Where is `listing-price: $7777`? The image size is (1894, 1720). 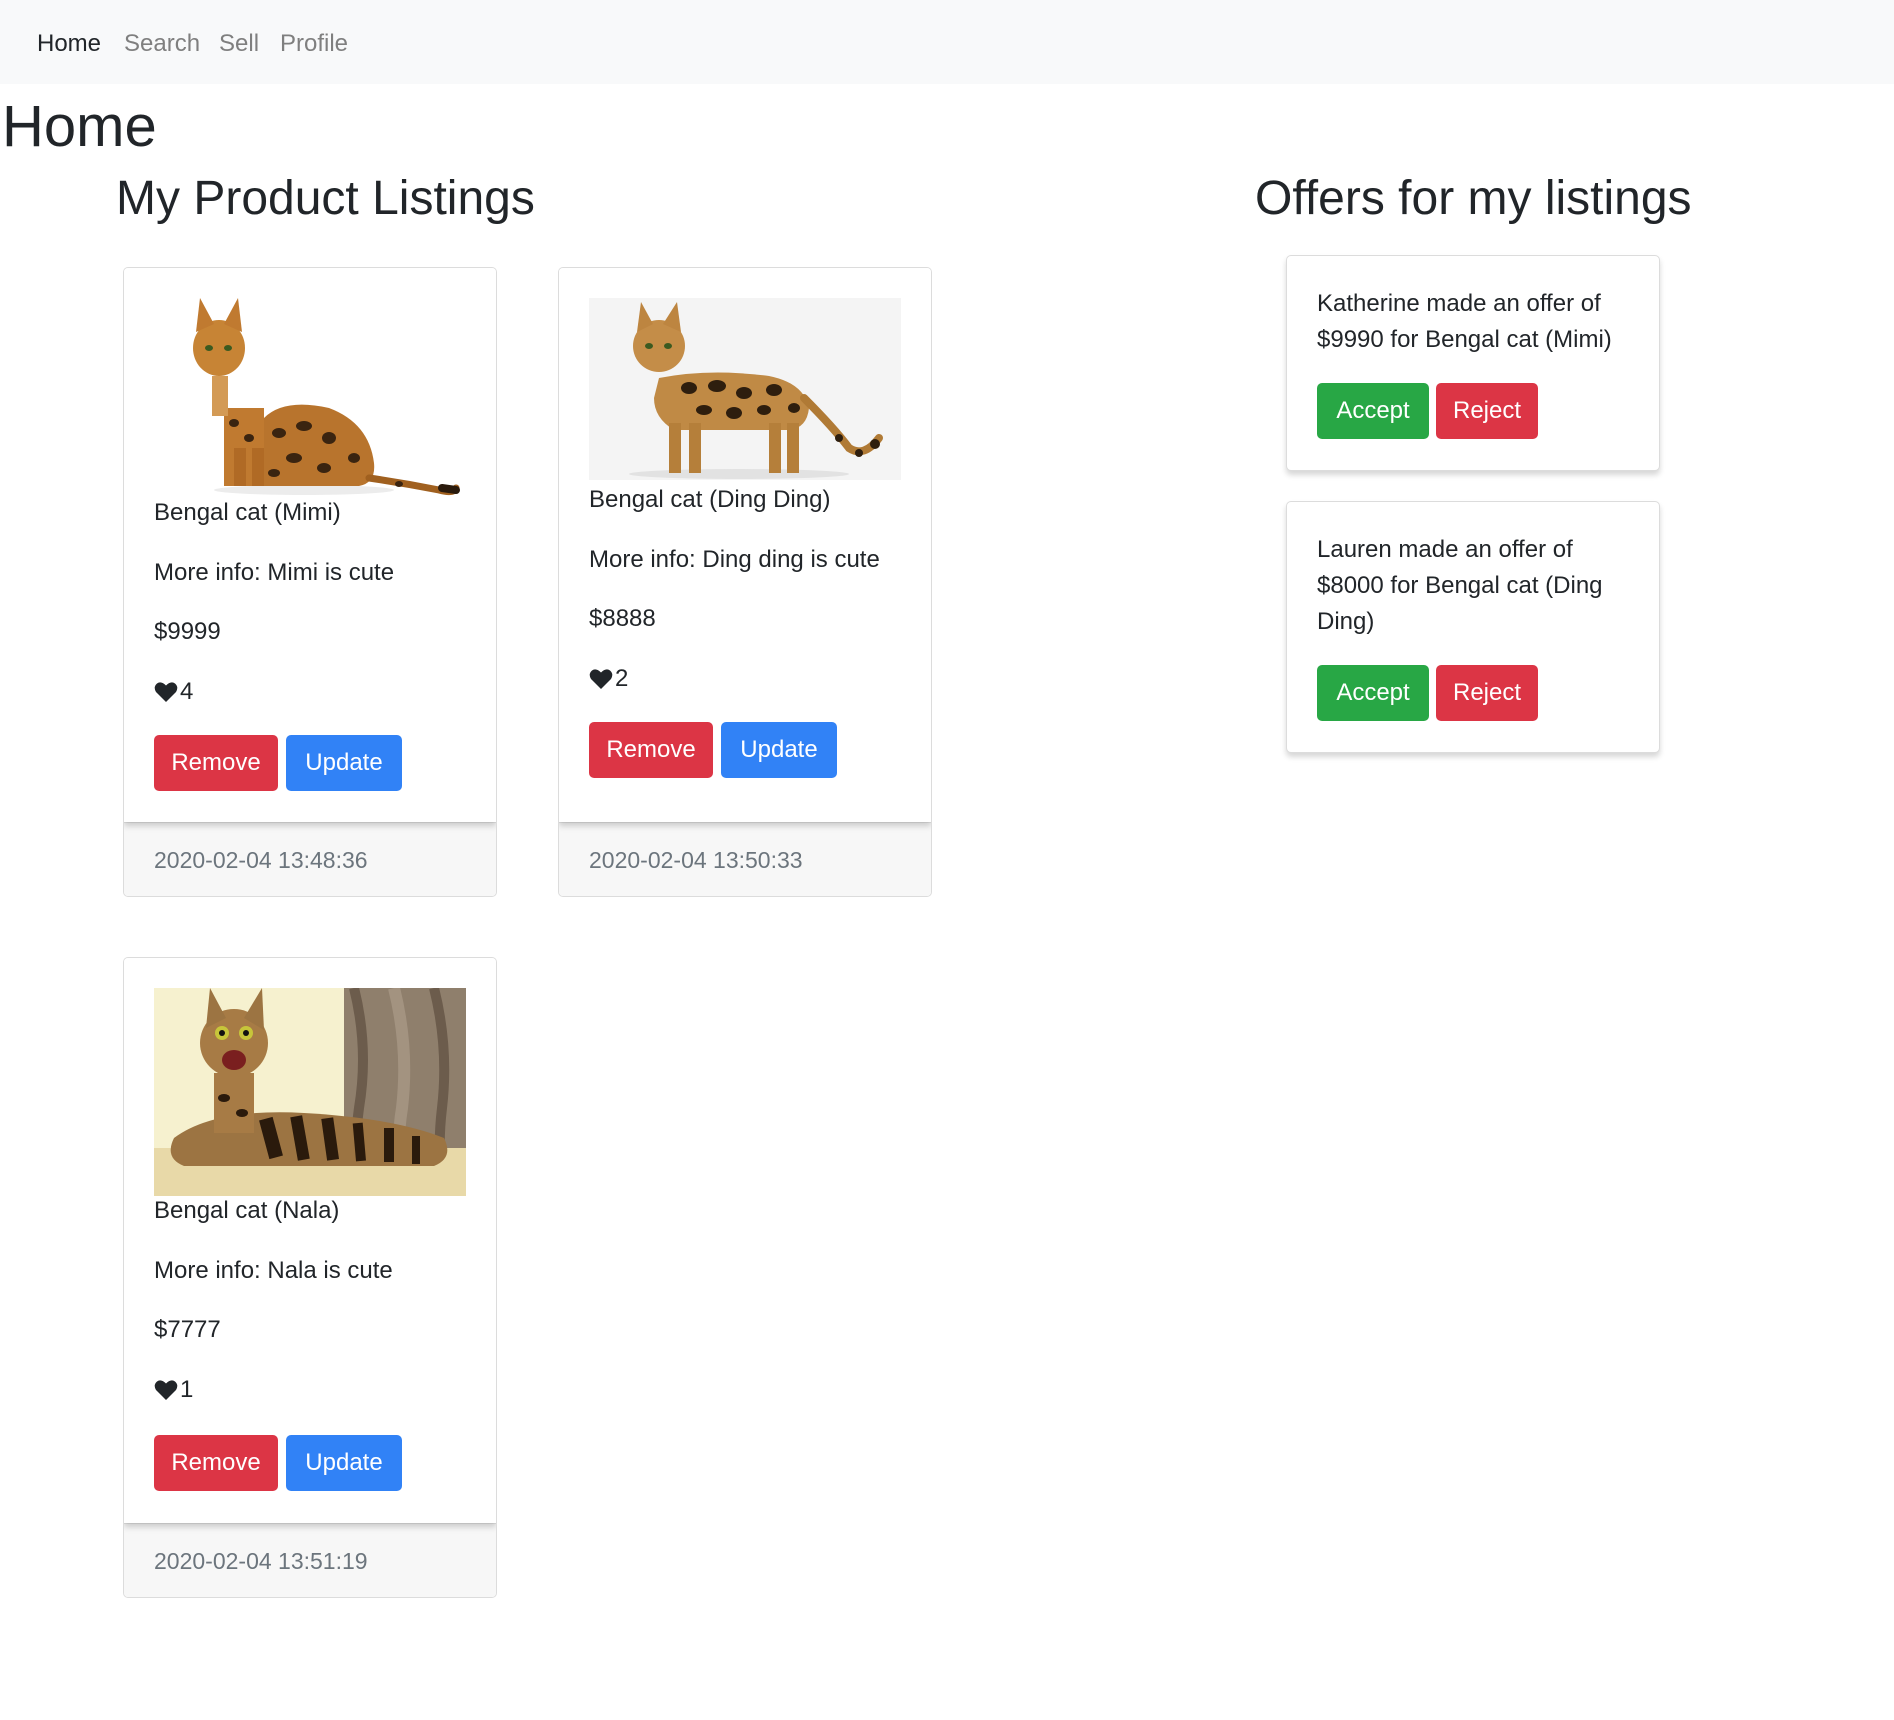
listing-price: $7777 is located at coordinates (187, 1329).